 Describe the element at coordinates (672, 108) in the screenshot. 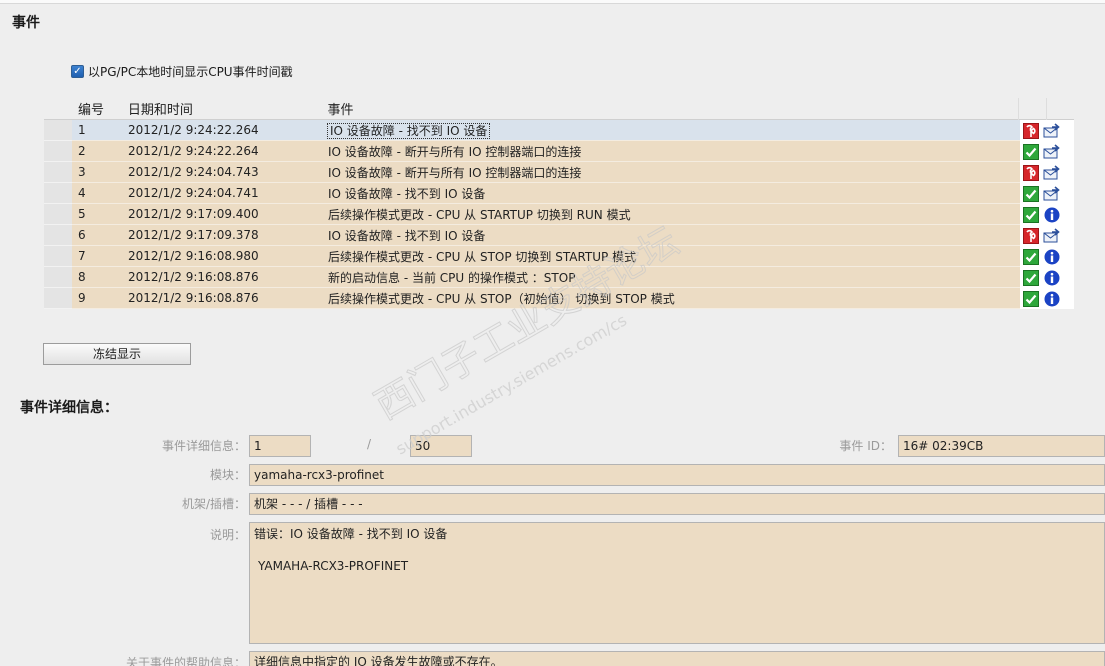

I see `column-header-event: 事件` at that location.